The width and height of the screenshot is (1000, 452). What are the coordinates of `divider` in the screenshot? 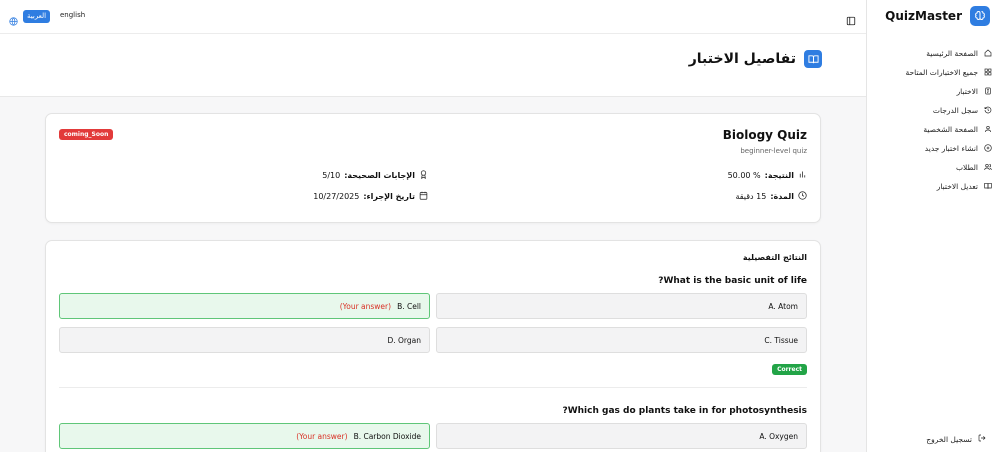 It's located at (433, 387).